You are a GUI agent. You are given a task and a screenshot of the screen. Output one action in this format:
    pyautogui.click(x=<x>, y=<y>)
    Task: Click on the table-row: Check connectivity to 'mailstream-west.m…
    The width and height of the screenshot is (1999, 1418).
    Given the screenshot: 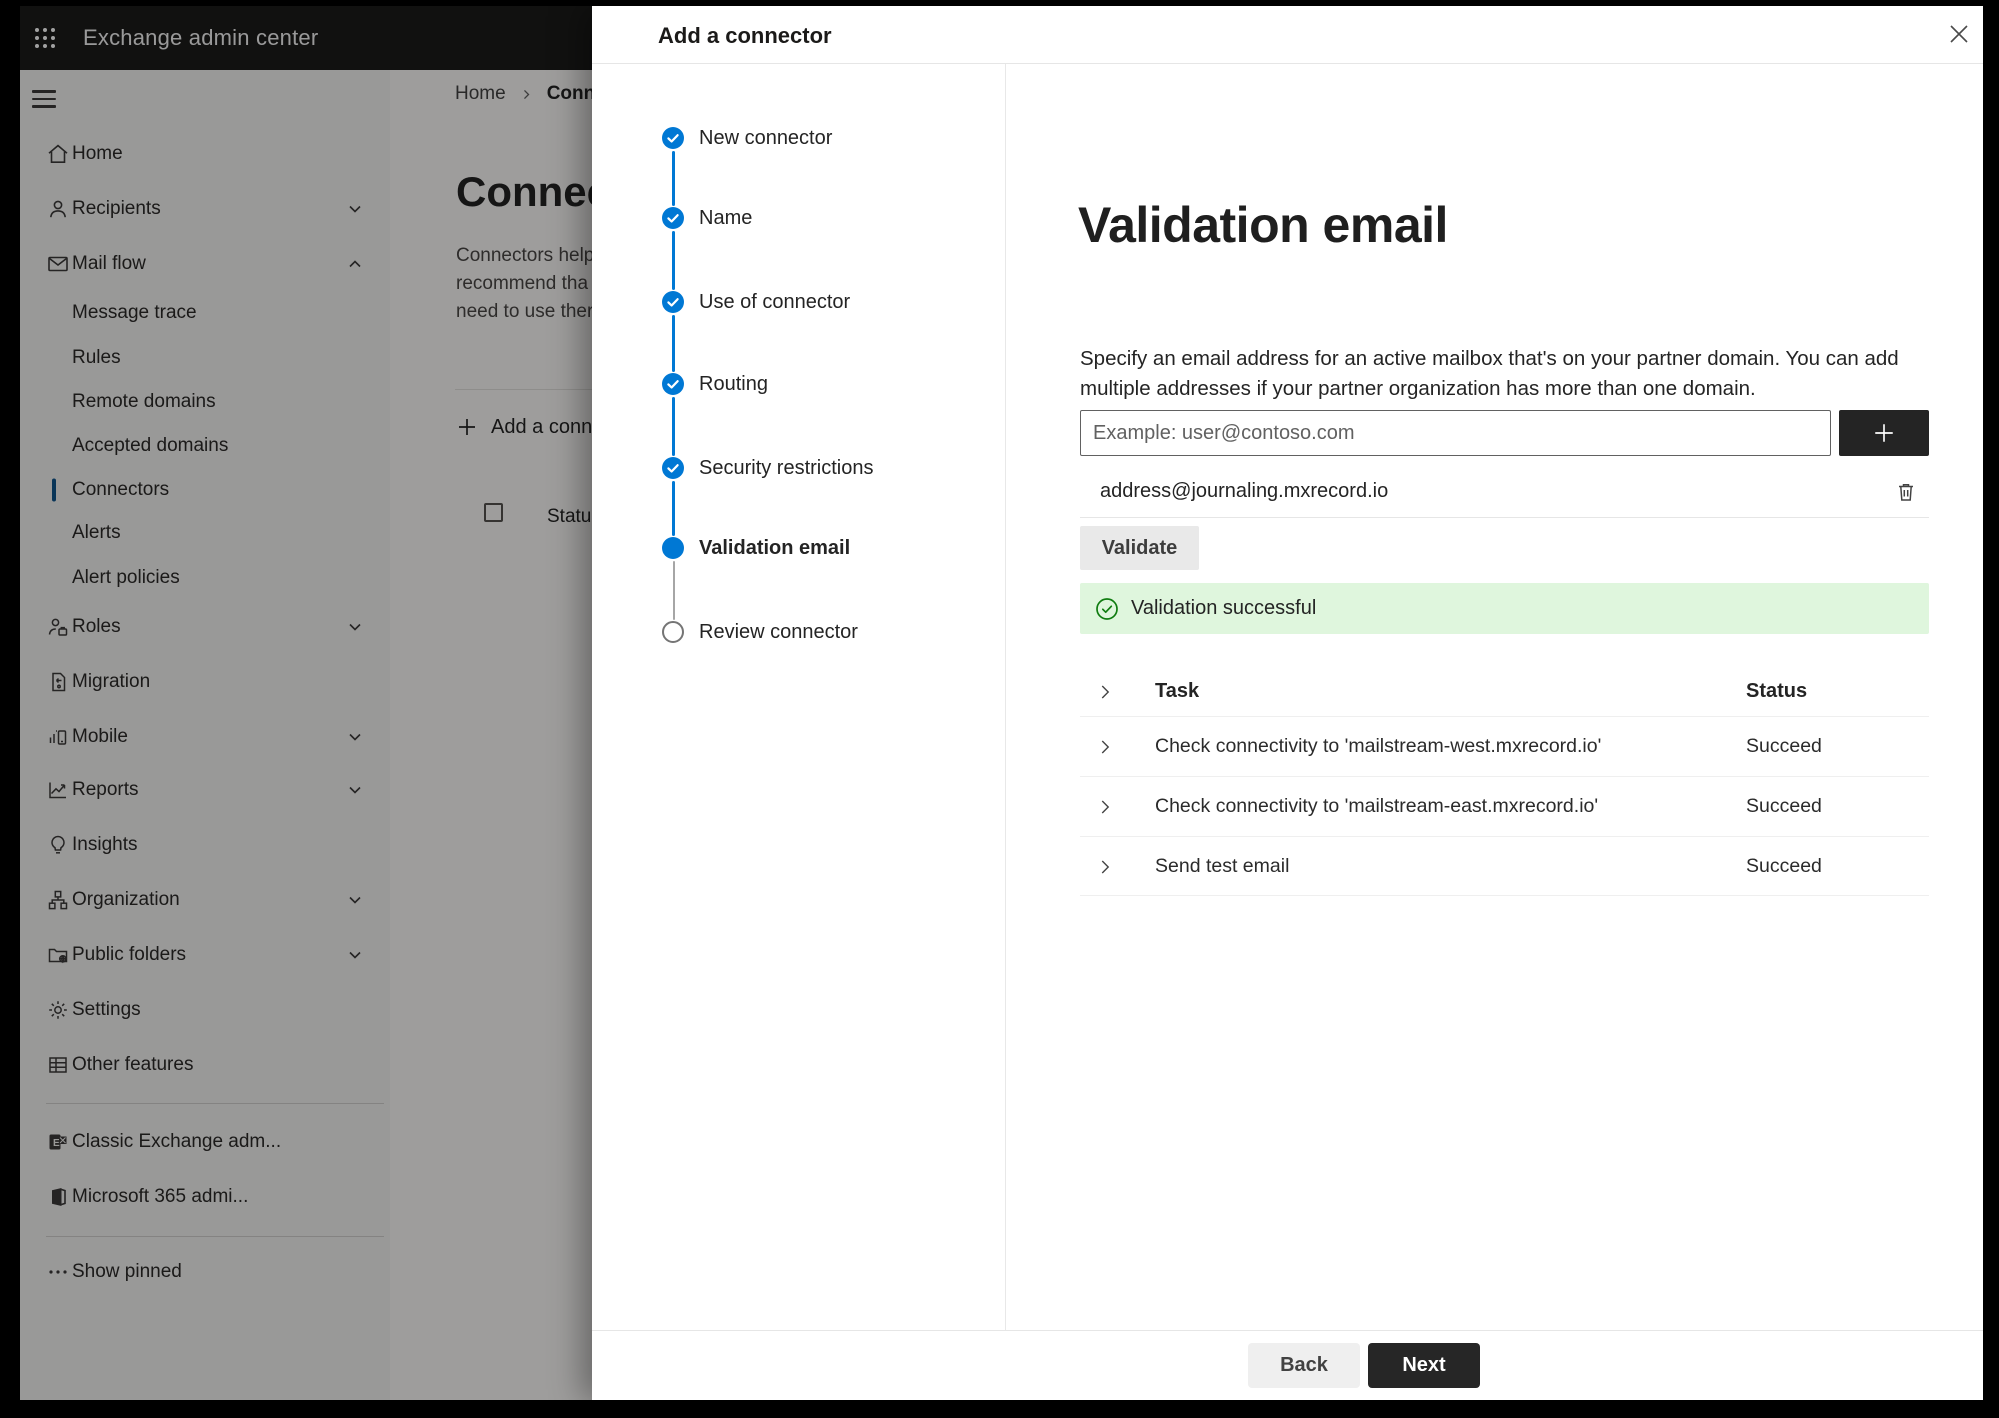 What is the action you would take?
    pyautogui.click(x=1504, y=746)
    